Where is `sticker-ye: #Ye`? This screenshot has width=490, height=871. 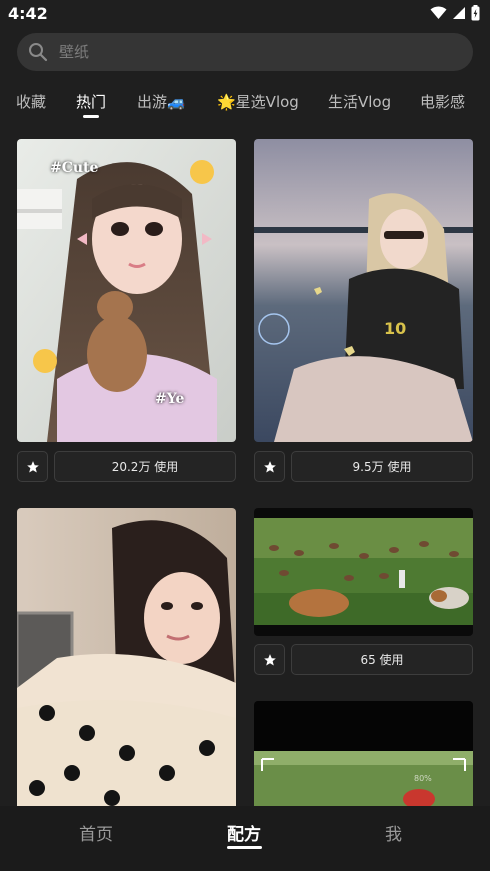 sticker-ye: #Ye is located at coordinates (170, 399).